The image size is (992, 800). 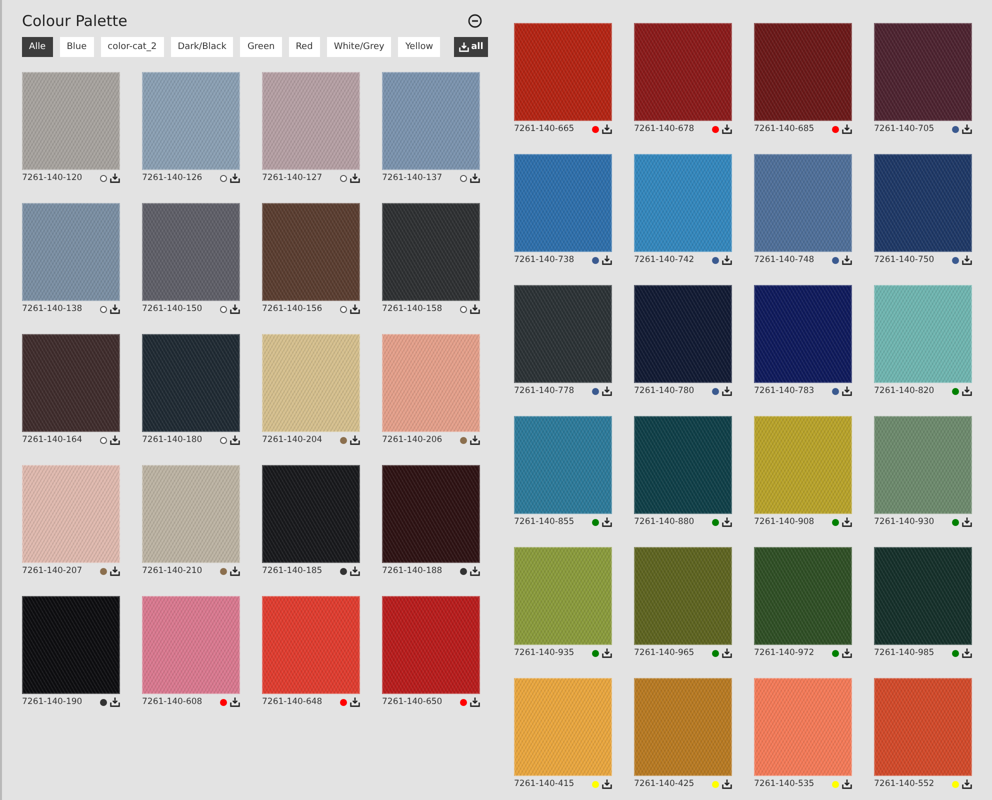 I want to click on filter-tab: color-cat_2, so click(x=132, y=47).